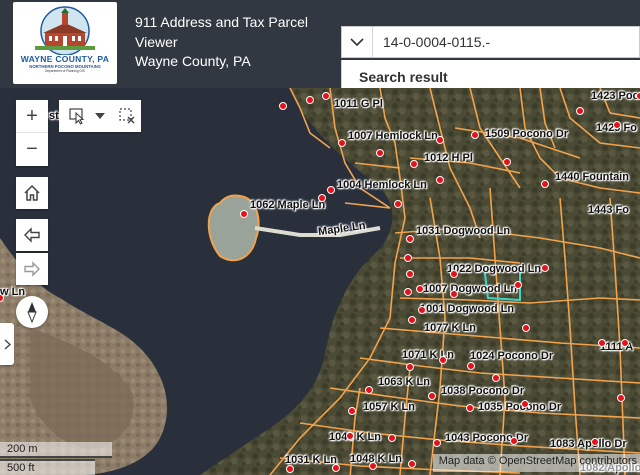 This screenshot has height=475, width=640. I want to click on parcel-label: 1001 Dogwood Ln, so click(467, 309).